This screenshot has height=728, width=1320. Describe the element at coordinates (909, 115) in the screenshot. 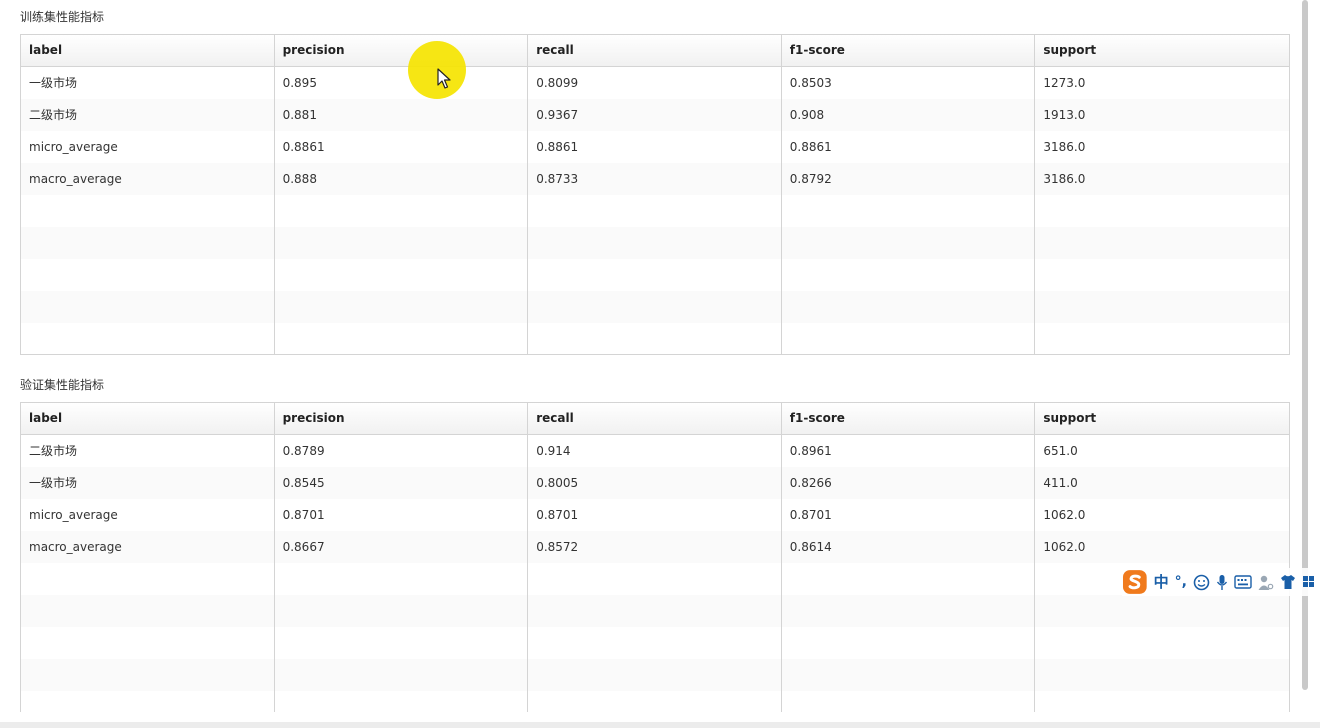

I see `cell-f1-score: 0.908` at that location.